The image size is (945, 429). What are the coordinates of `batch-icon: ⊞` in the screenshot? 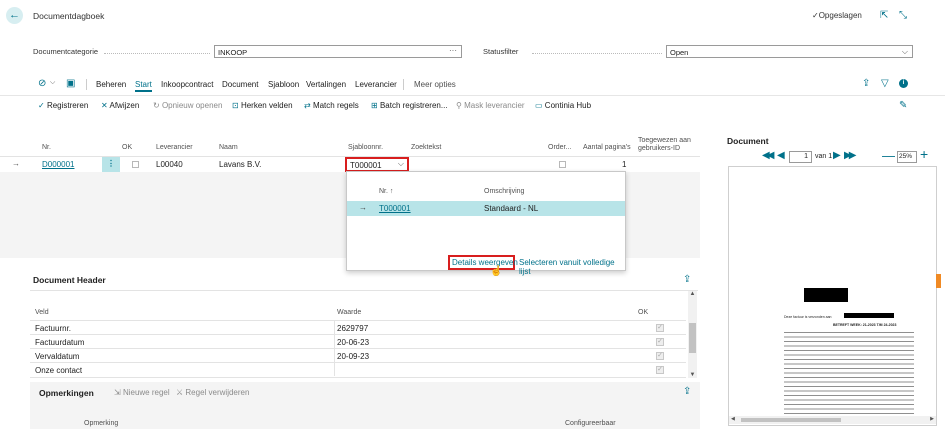 It's located at (374, 105).